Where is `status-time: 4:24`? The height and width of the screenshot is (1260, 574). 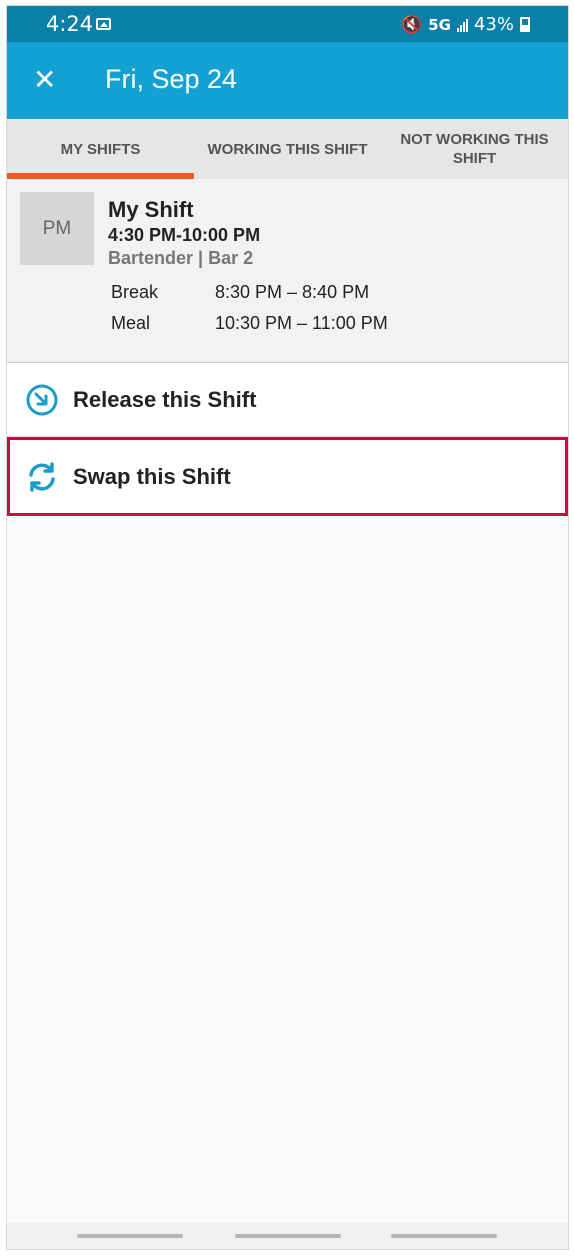 status-time: 4:24 is located at coordinates (70, 24).